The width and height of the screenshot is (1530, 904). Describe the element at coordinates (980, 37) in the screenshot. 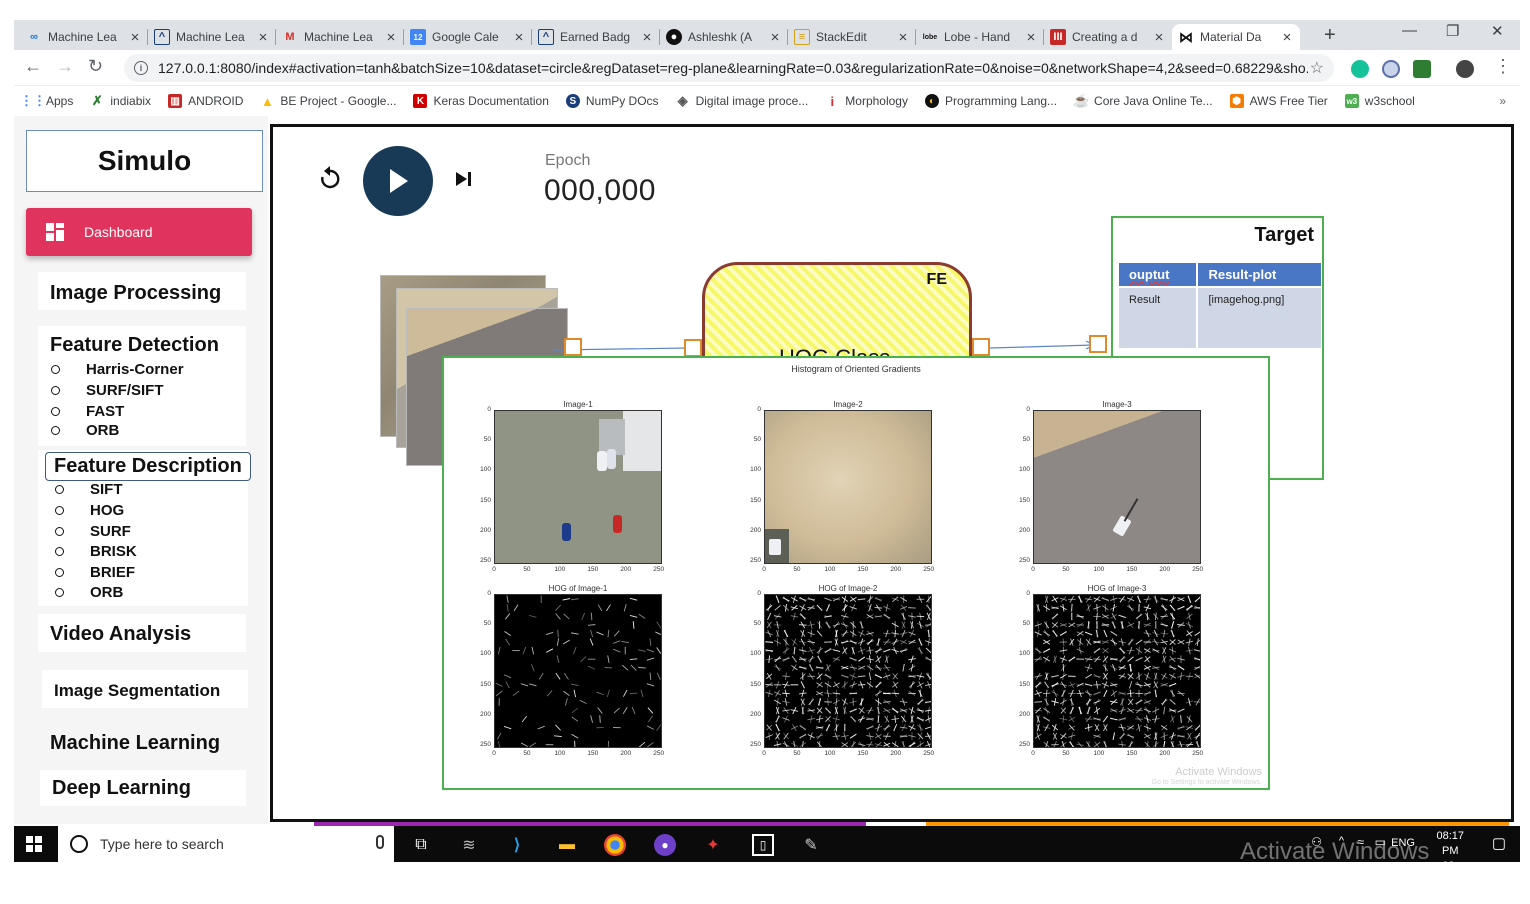

I see `tab-8: lobe Lobe - Hand ×` at that location.